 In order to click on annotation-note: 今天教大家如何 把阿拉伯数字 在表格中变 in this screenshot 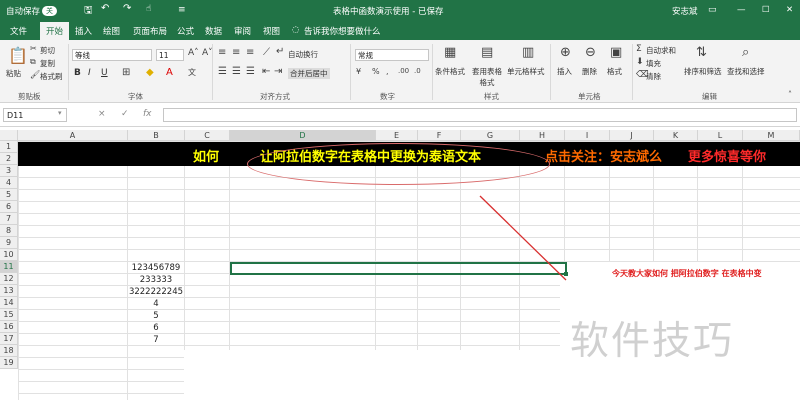, I will do `click(687, 273)`.